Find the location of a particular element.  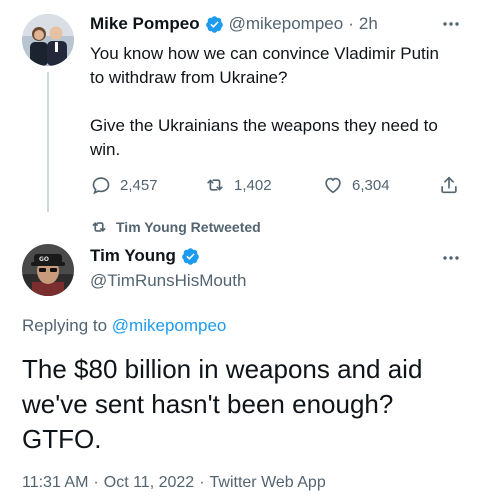

share-icon is located at coordinates (449, 185).